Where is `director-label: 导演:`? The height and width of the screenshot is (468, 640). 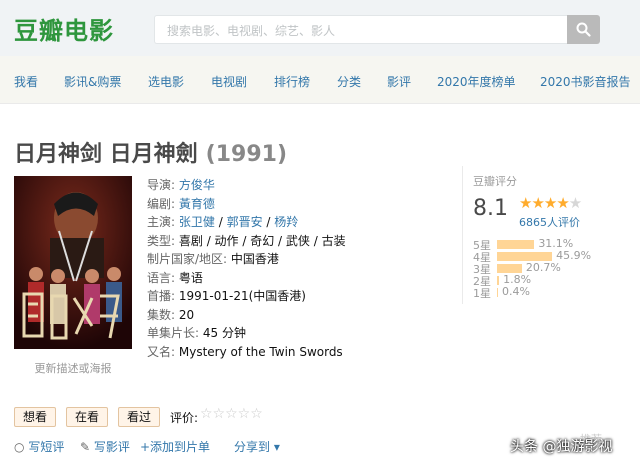
director-label: 导演: is located at coordinates (161, 185).